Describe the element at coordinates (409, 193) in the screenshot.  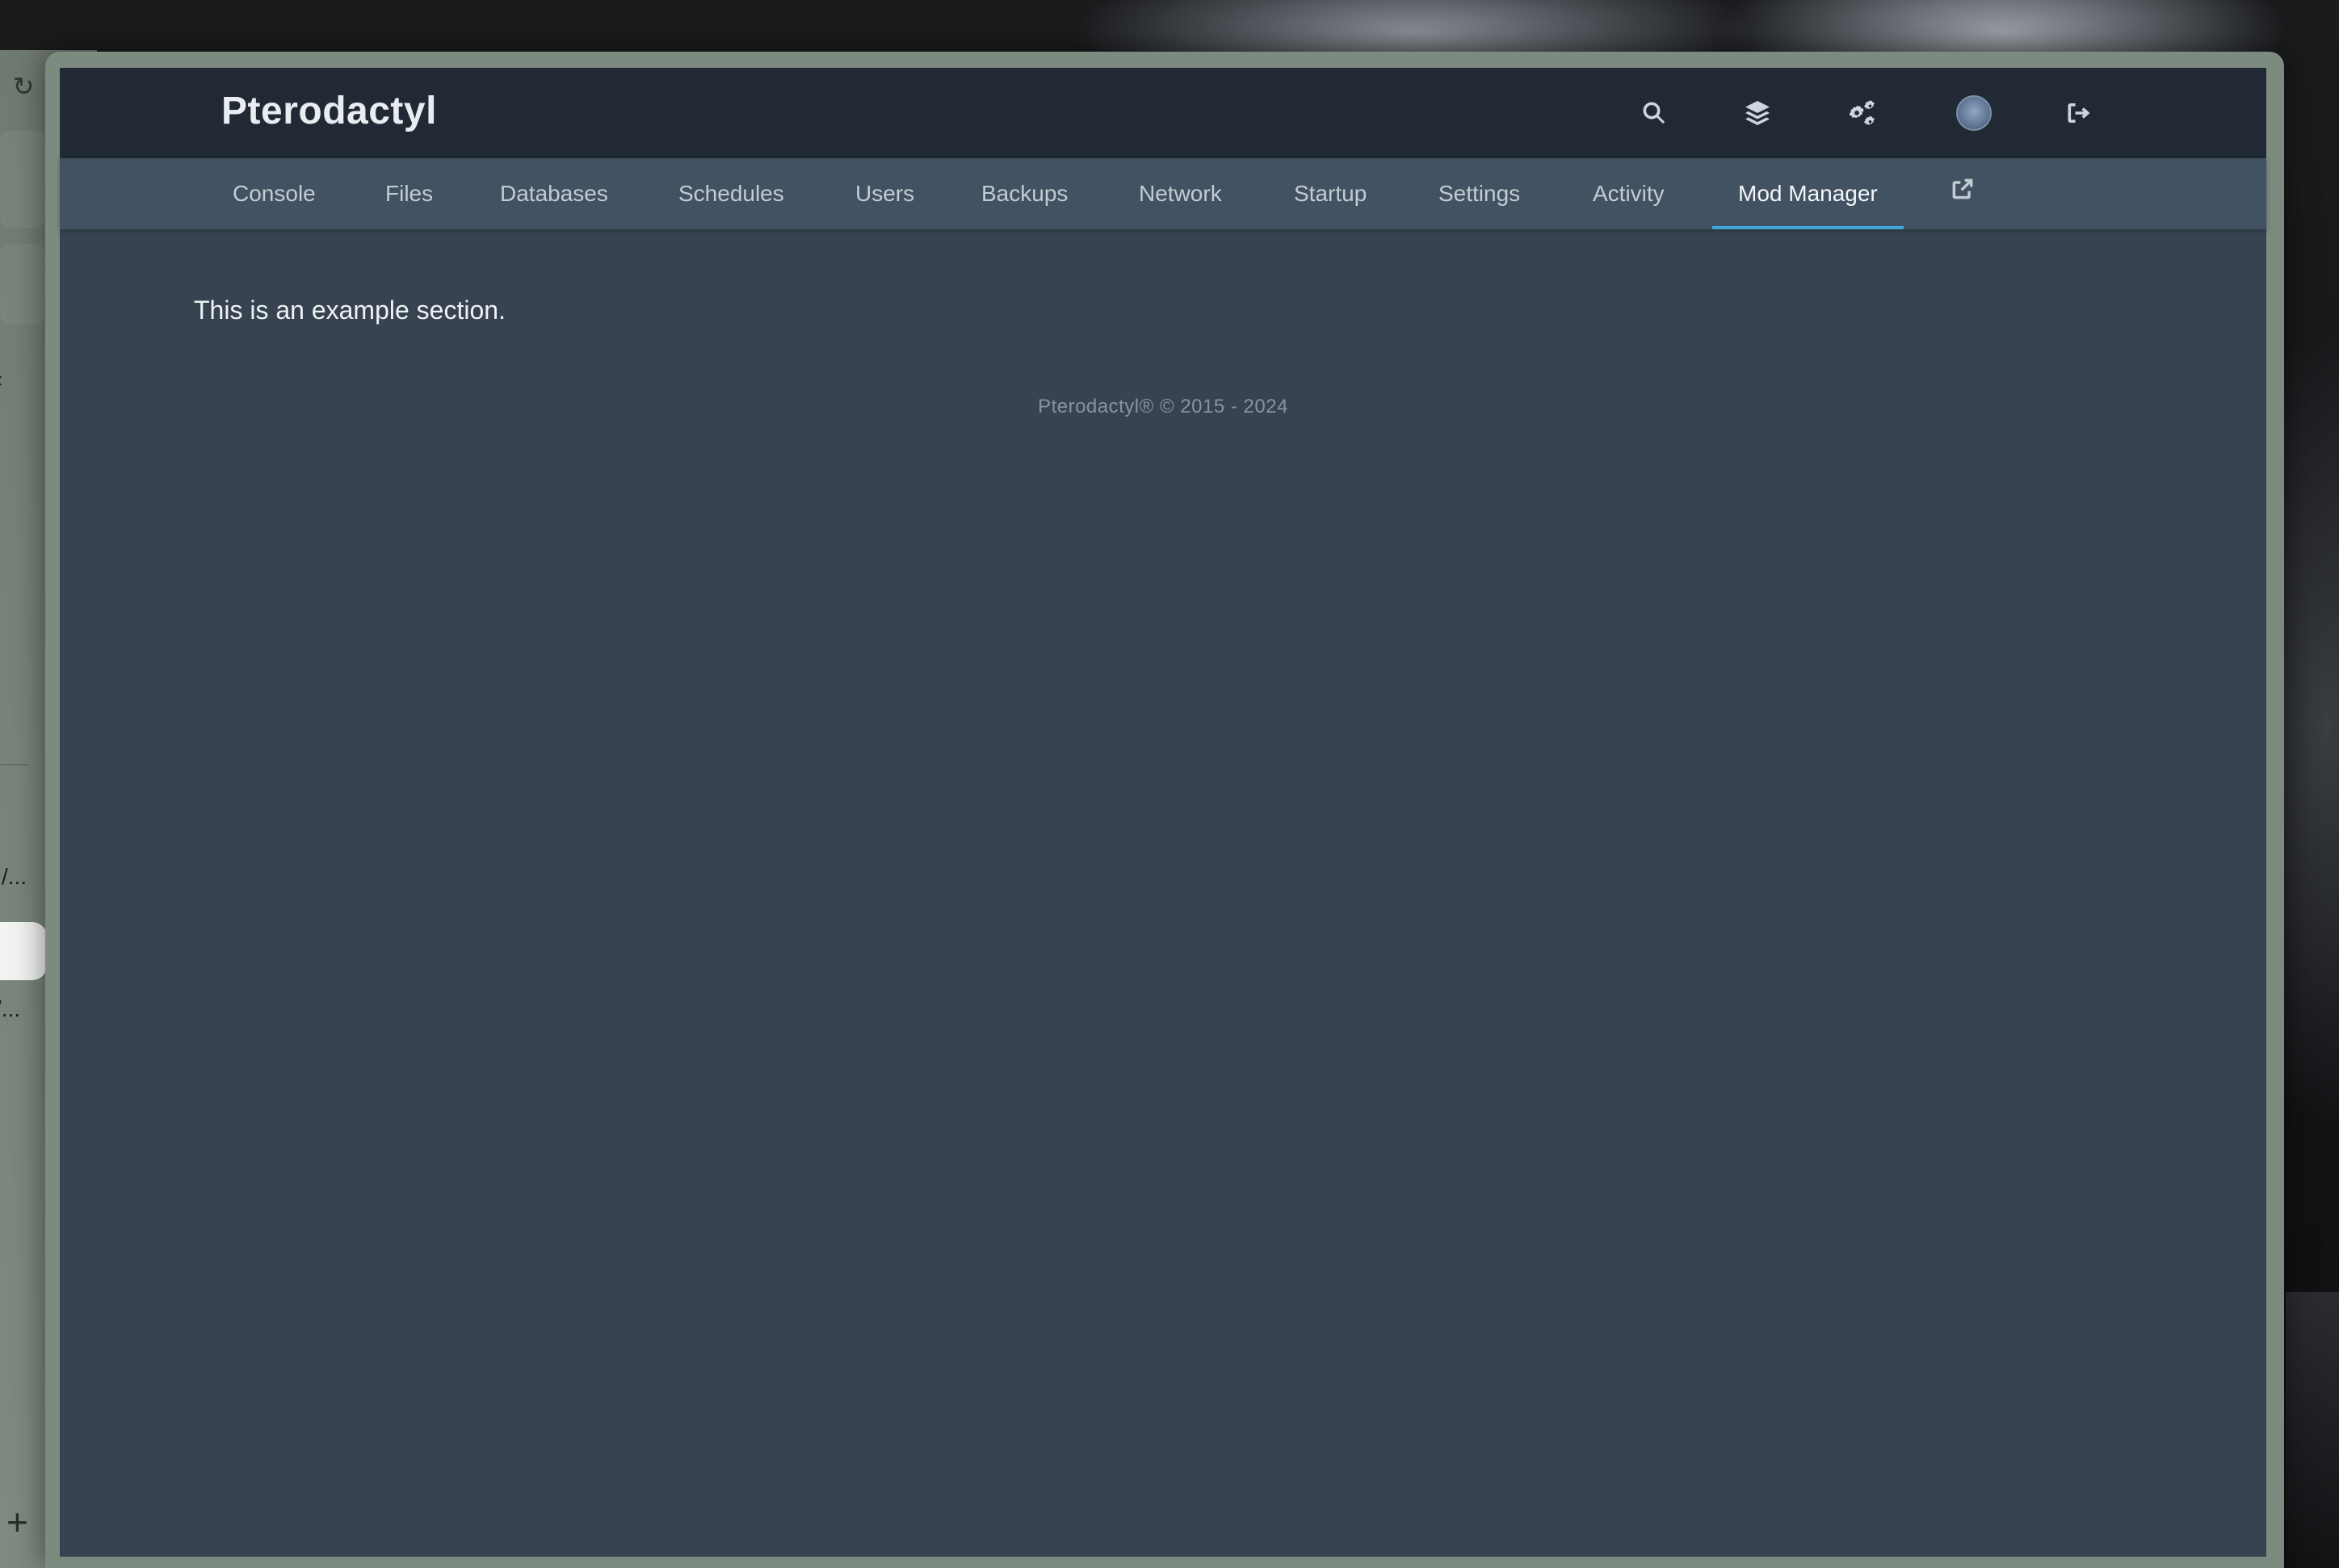
I see `tab-files: Files` at that location.